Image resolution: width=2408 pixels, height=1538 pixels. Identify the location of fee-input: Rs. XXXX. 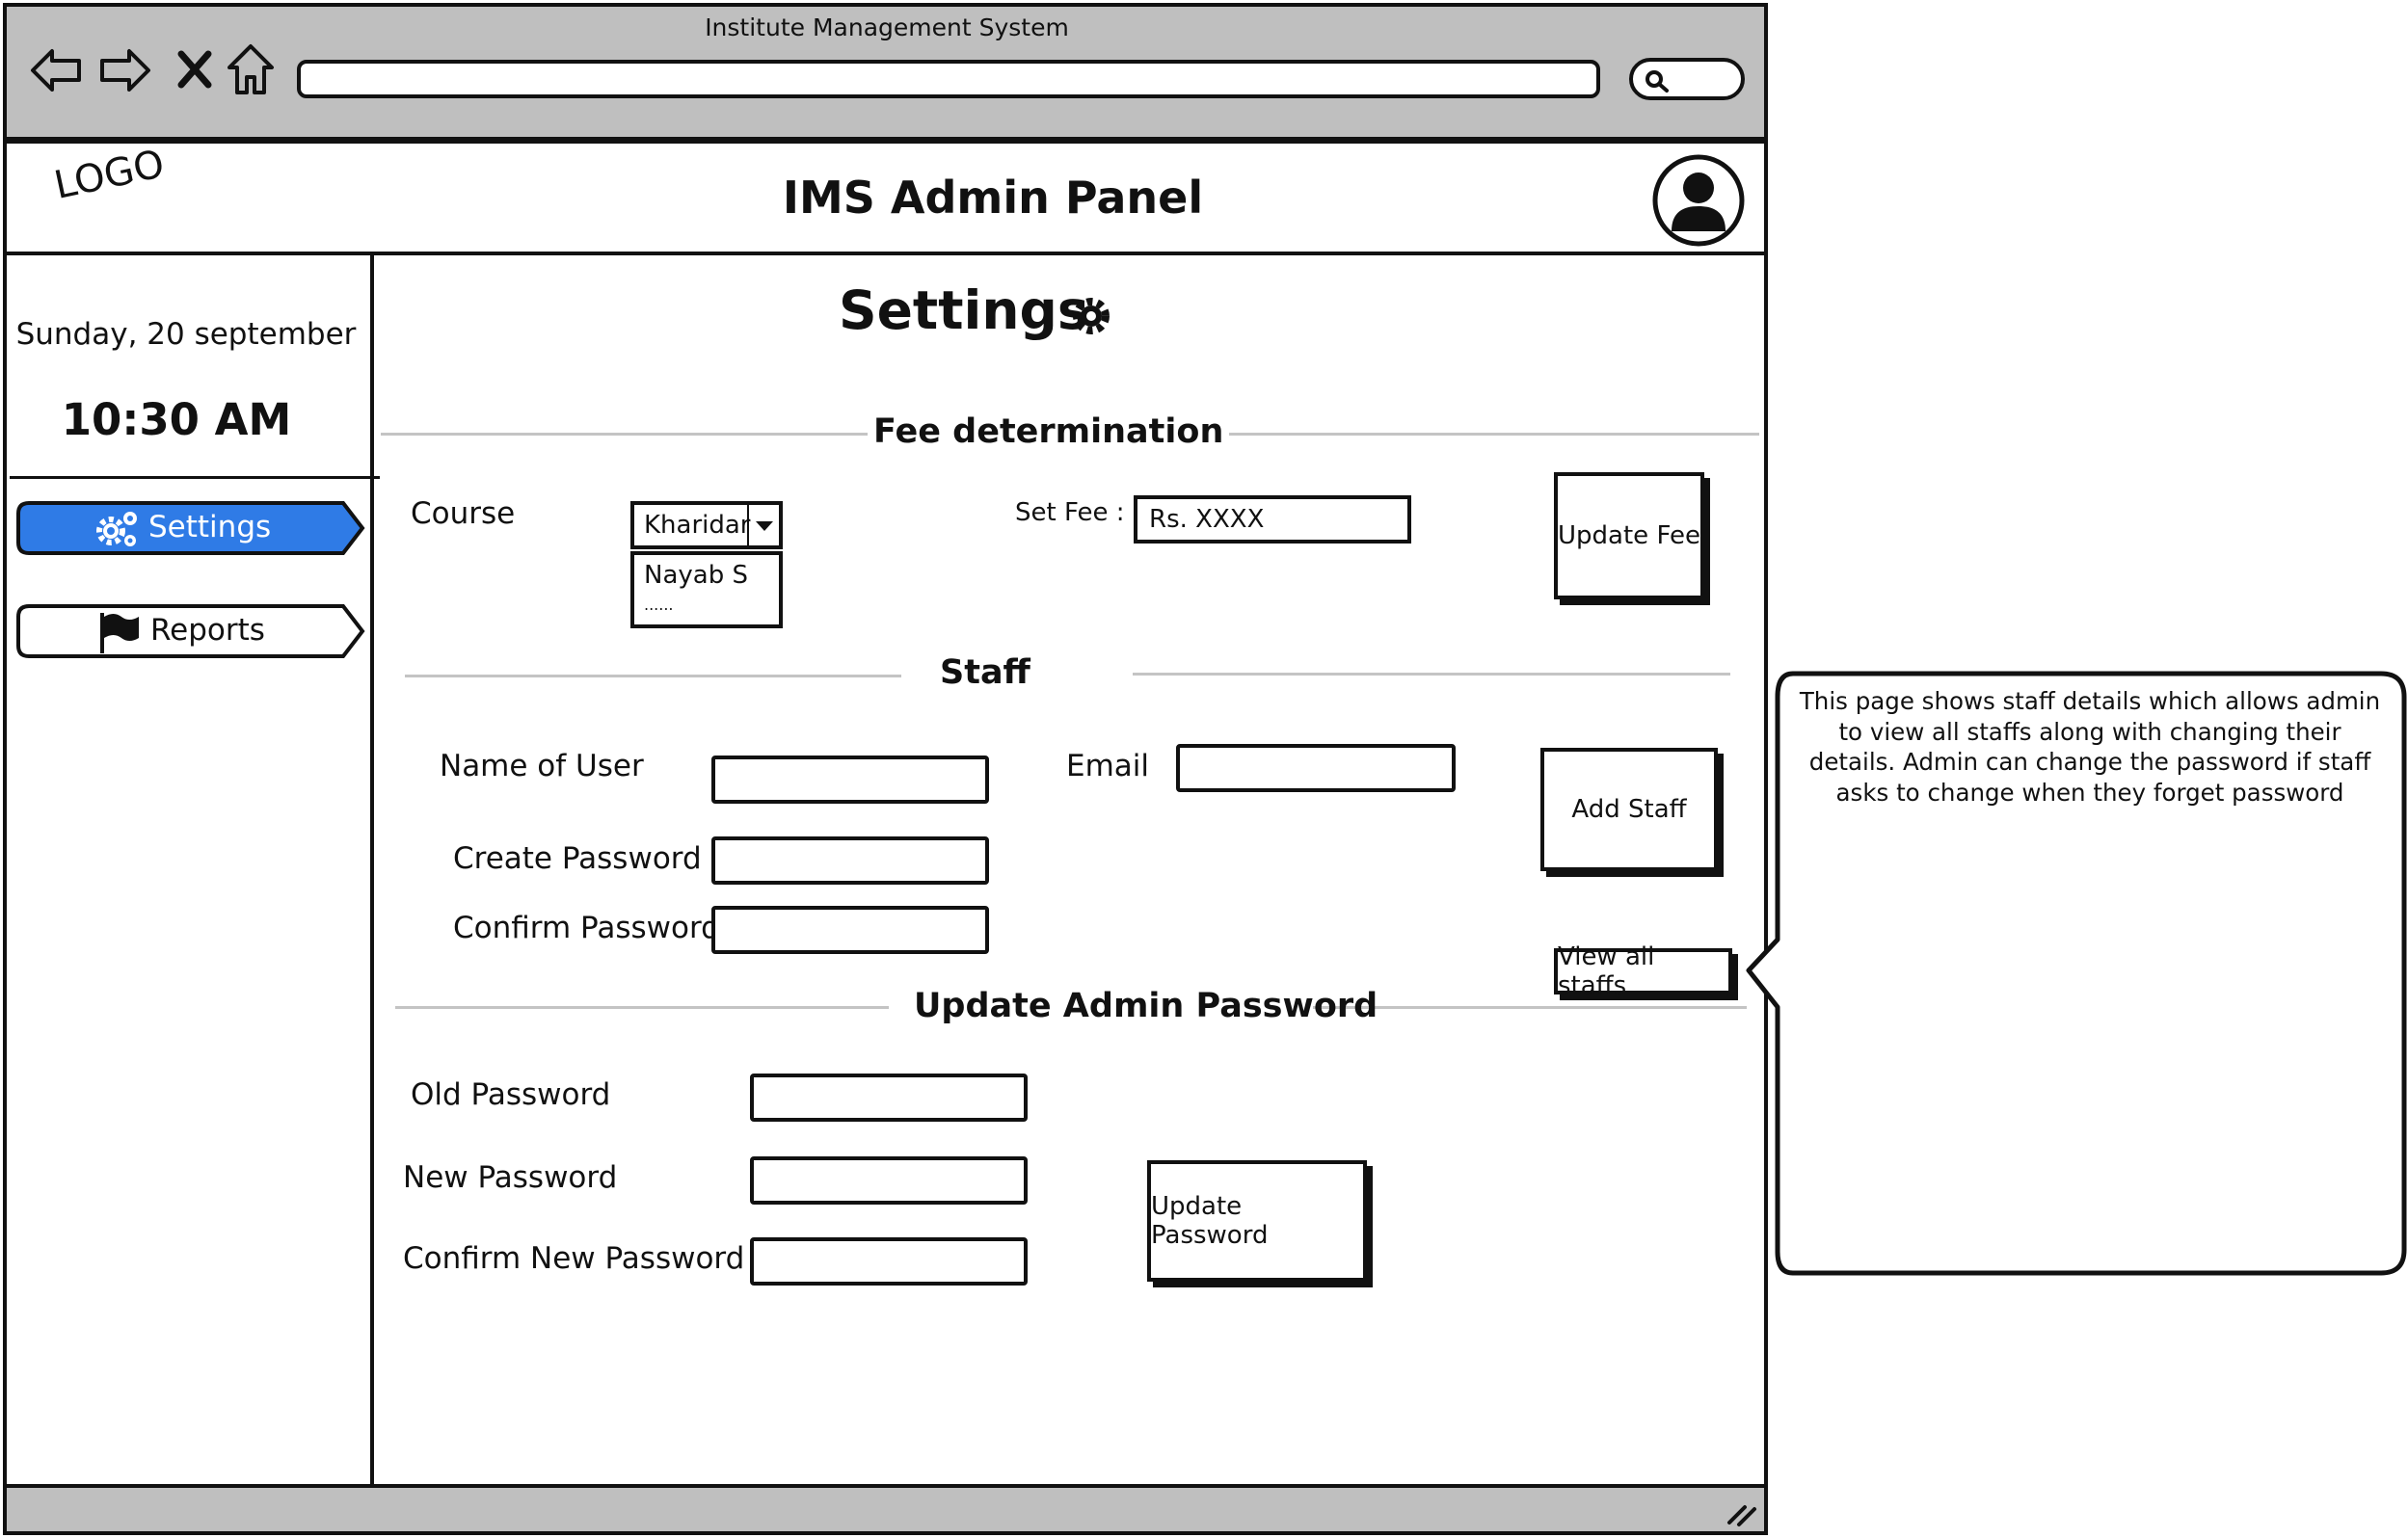
(1272, 519).